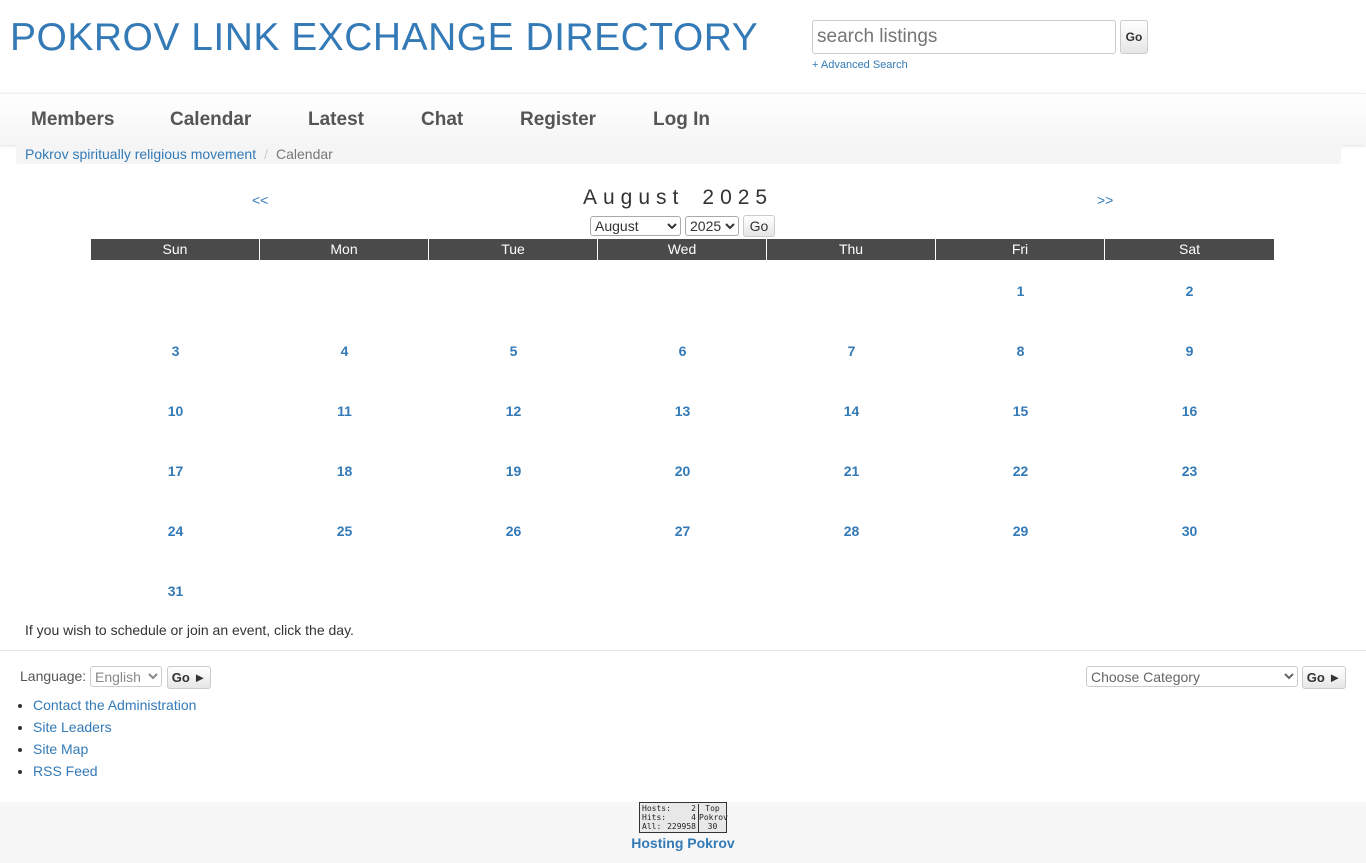  What do you see at coordinates (558, 120) in the screenshot?
I see `nav-register: Register` at bounding box center [558, 120].